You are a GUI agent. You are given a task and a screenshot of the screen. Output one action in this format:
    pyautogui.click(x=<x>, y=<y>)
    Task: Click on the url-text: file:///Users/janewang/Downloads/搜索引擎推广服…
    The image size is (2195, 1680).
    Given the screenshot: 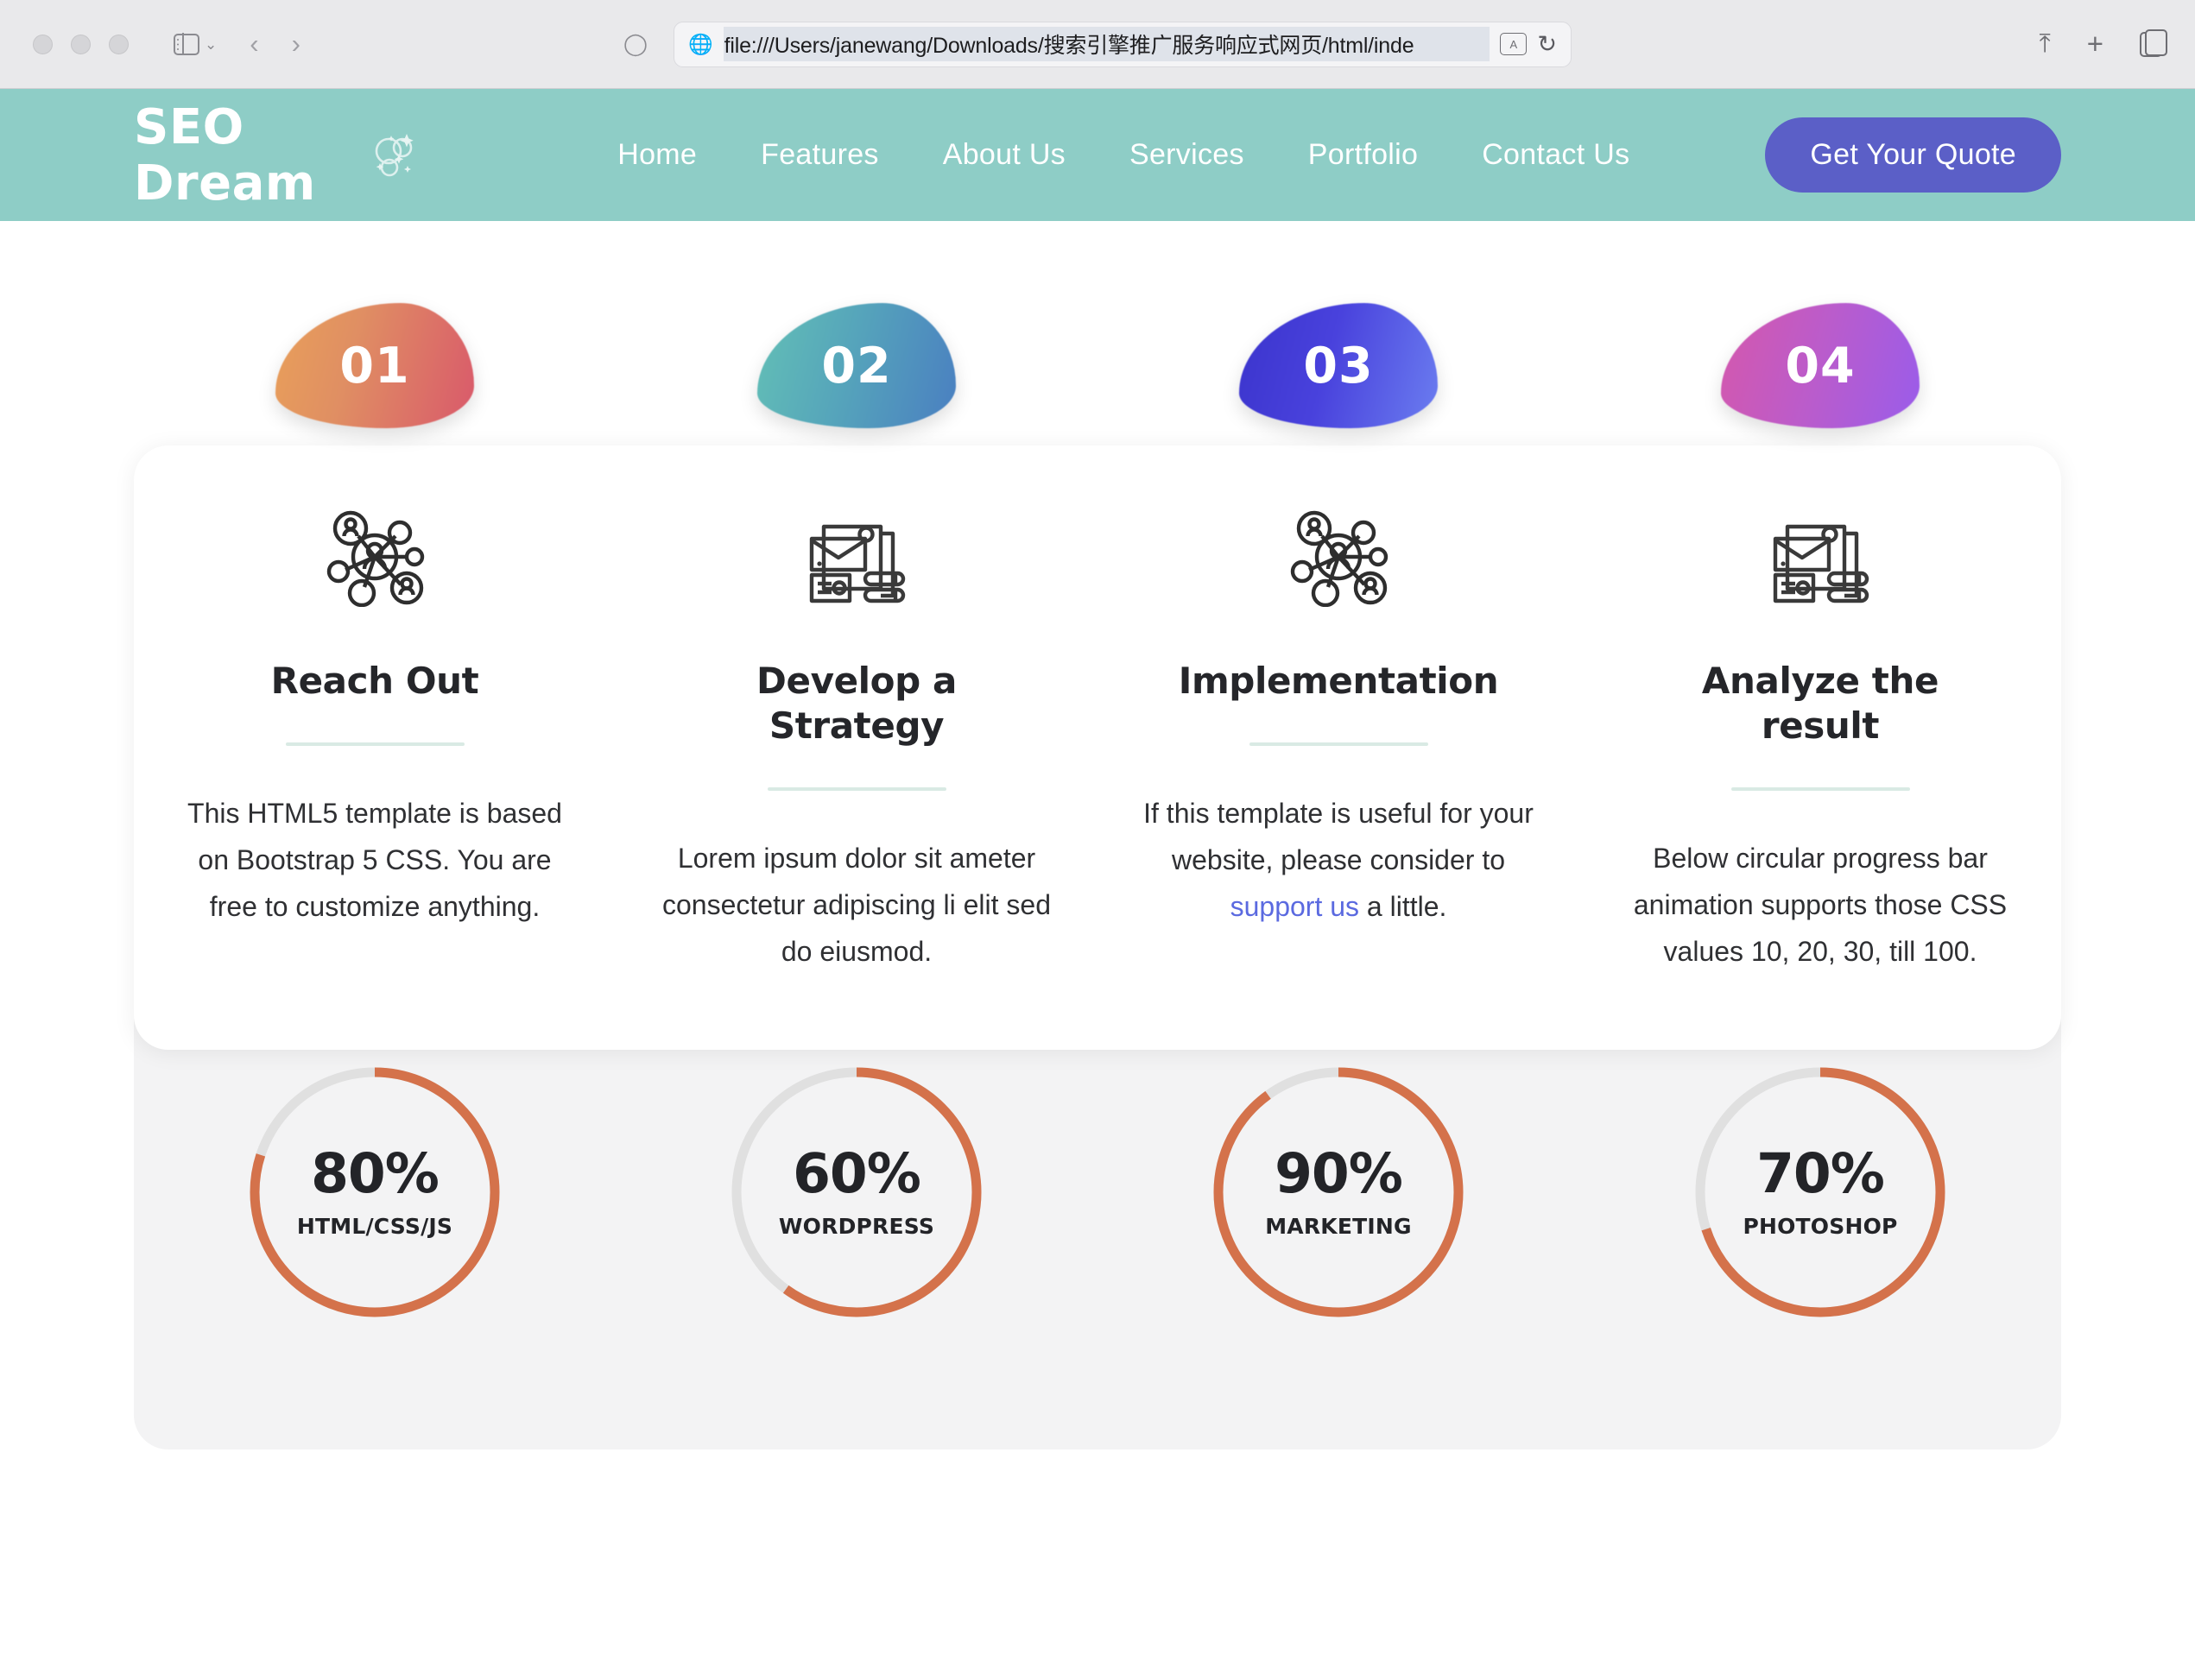 What is the action you would take?
    pyautogui.click(x=1107, y=44)
    